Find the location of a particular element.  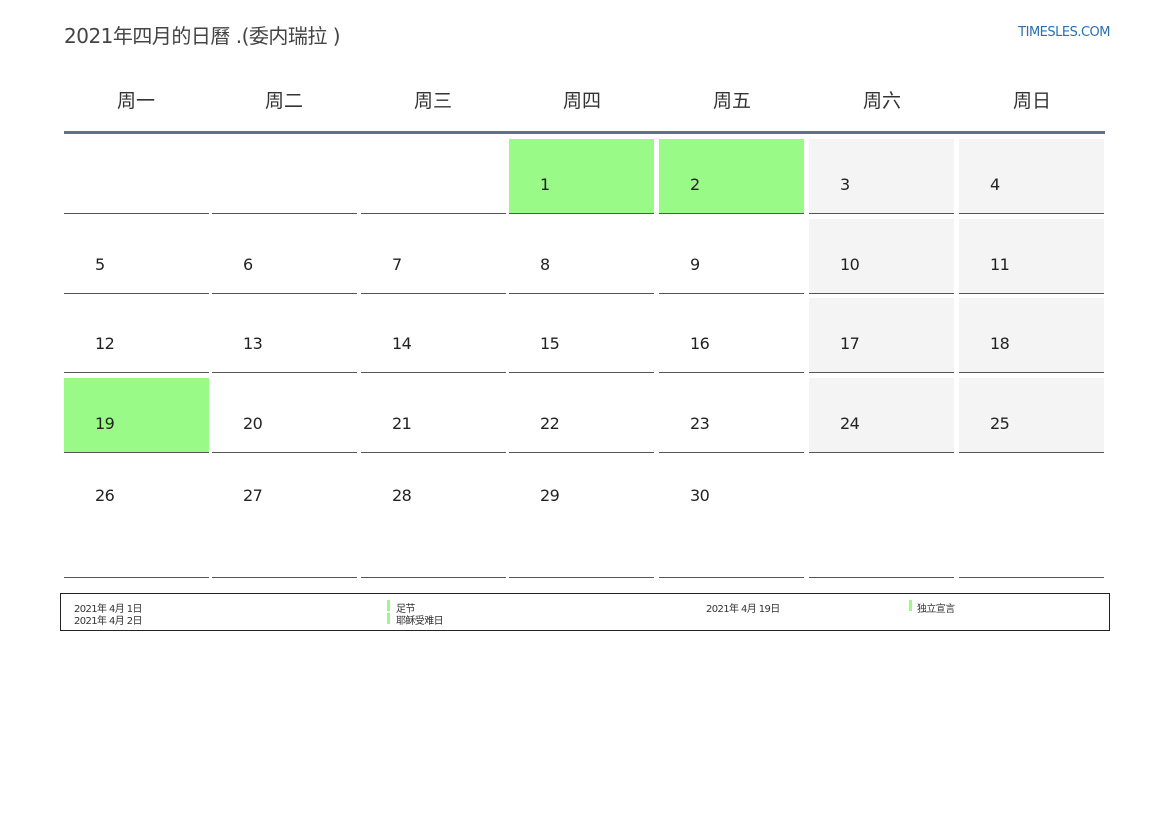

day-cell-17: 17 is located at coordinates (881, 335).